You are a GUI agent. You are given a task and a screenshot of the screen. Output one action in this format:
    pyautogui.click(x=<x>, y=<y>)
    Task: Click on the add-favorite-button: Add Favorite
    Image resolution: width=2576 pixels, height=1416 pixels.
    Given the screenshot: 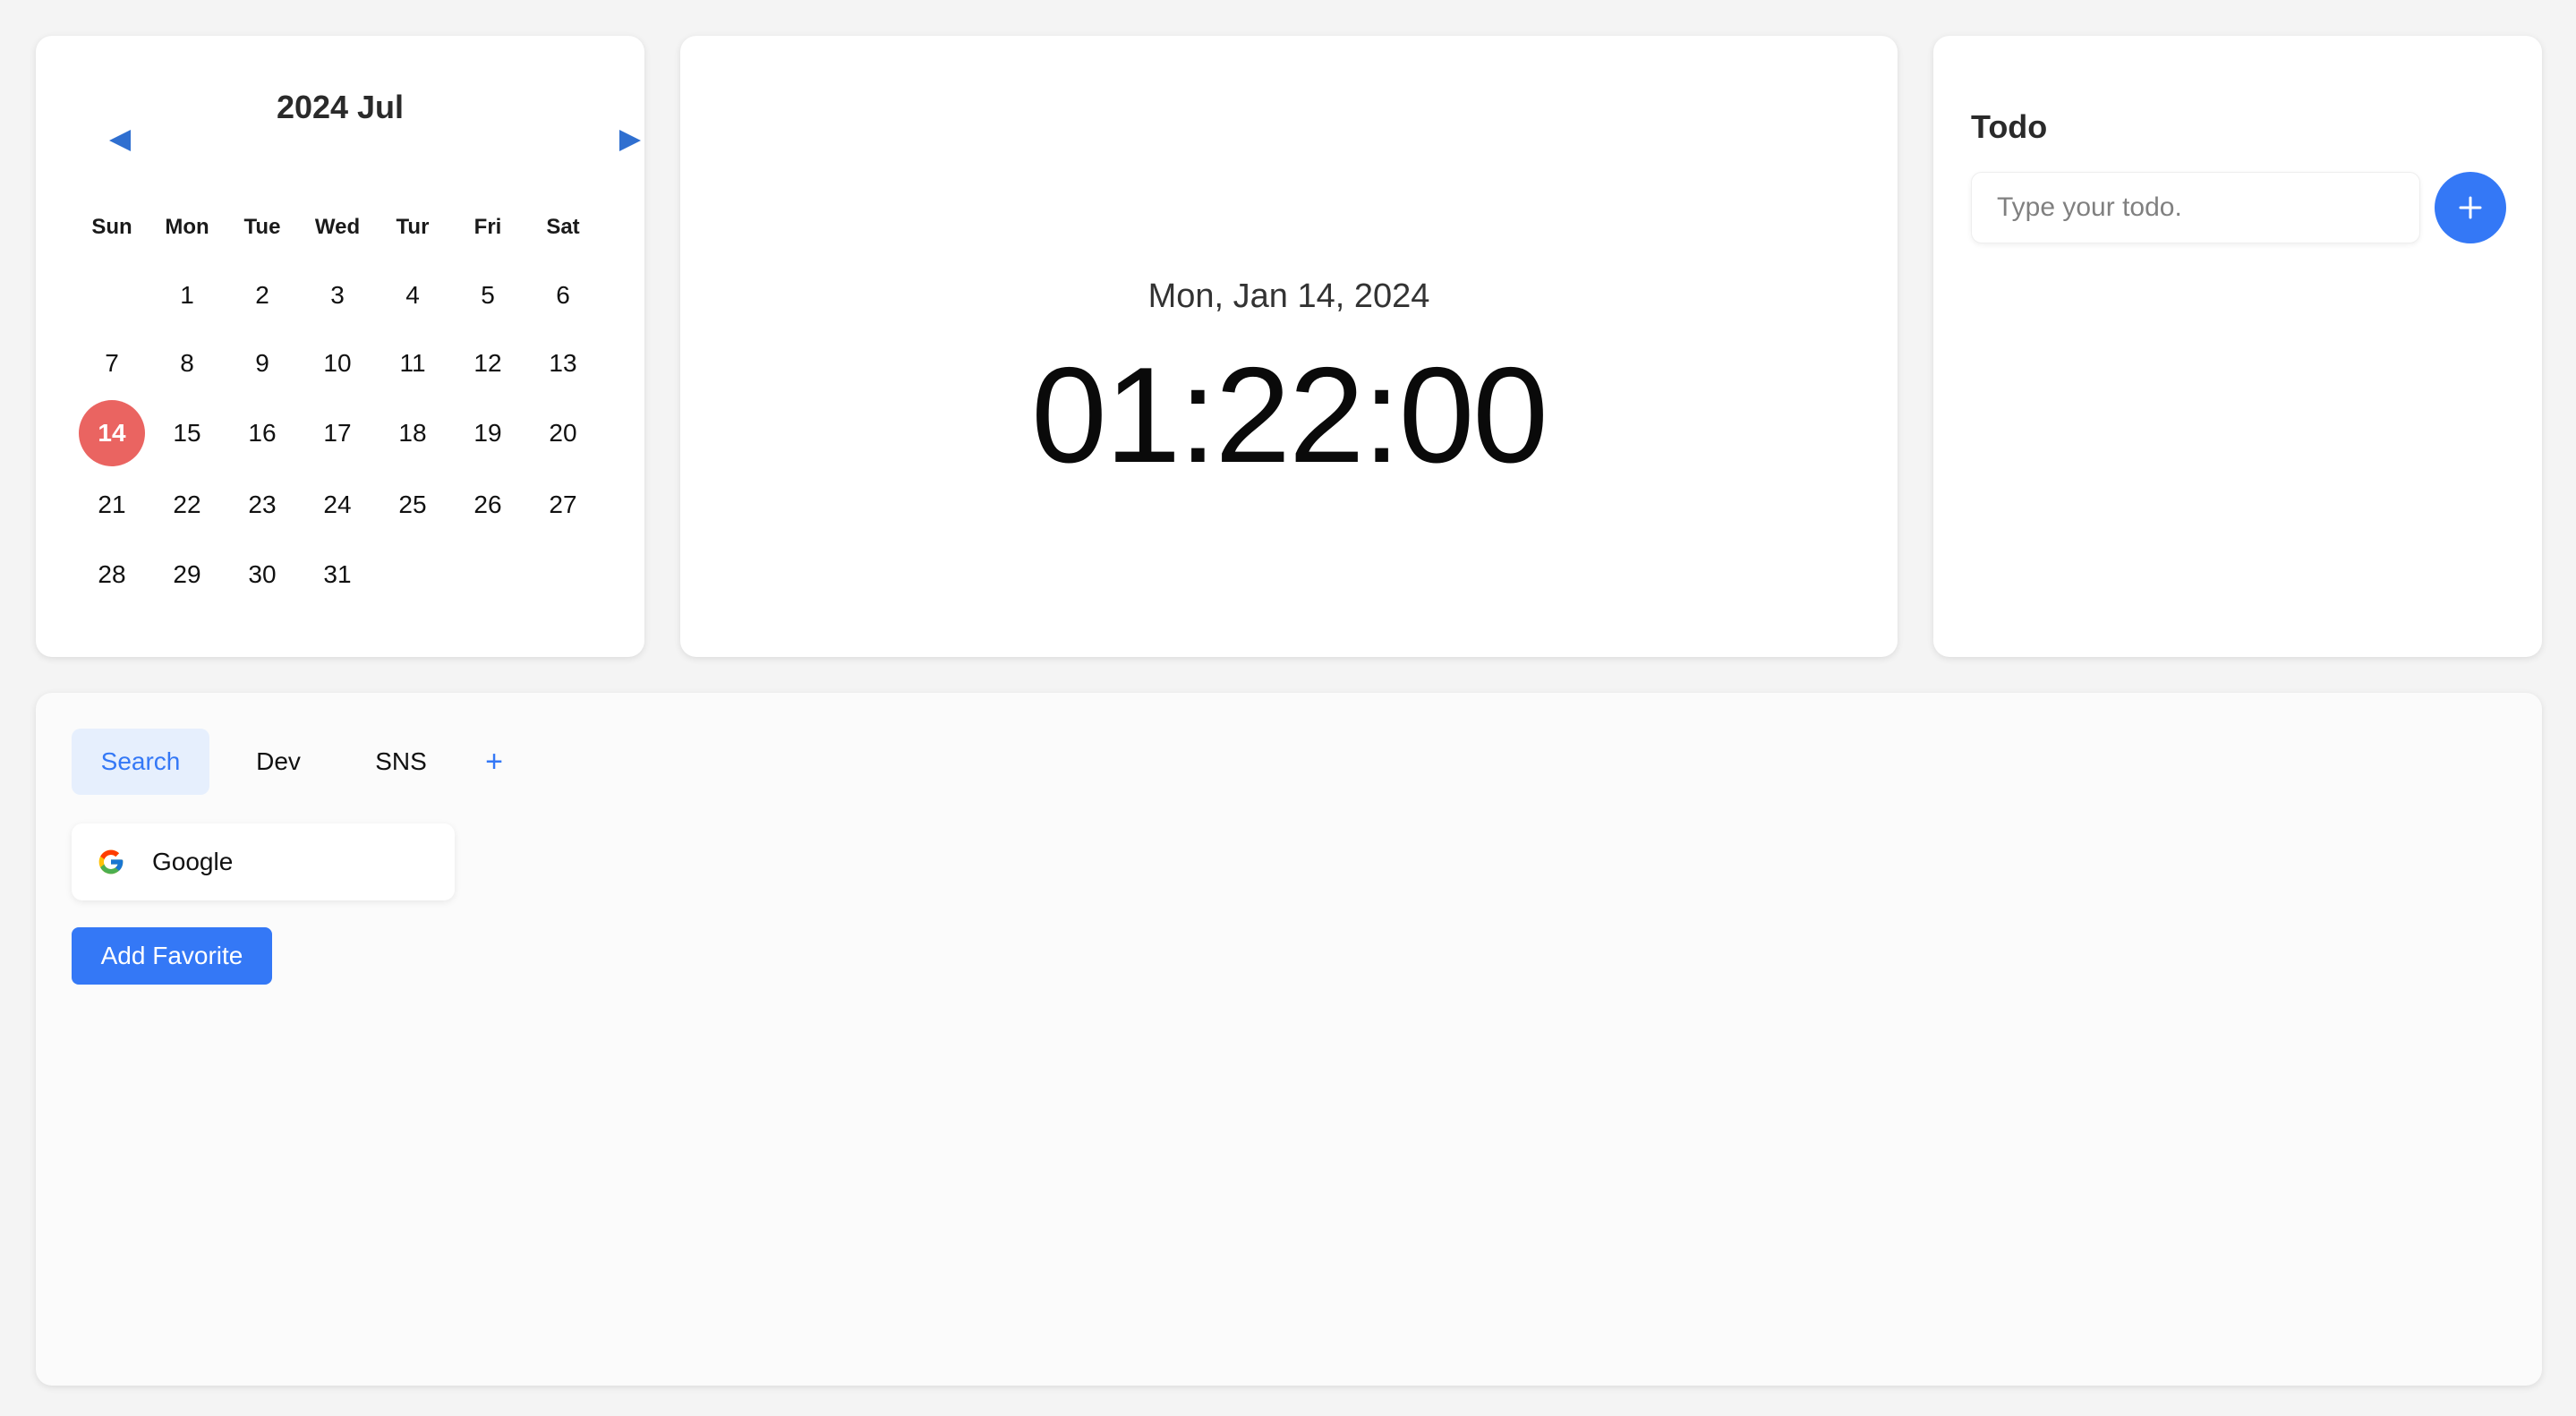 What is the action you would take?
    pyautogui.click(x=172, y=956)
    